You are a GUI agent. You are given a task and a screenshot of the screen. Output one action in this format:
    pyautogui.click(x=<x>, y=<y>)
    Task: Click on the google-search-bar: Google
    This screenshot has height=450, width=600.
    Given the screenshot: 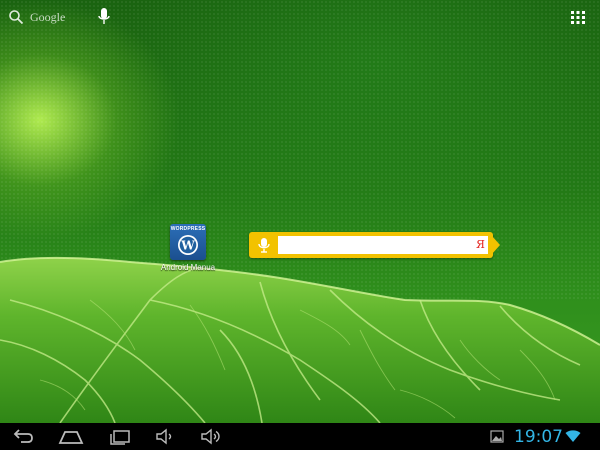 What is the action you would take?
    pyautogui.click(x=36, y=17)
    